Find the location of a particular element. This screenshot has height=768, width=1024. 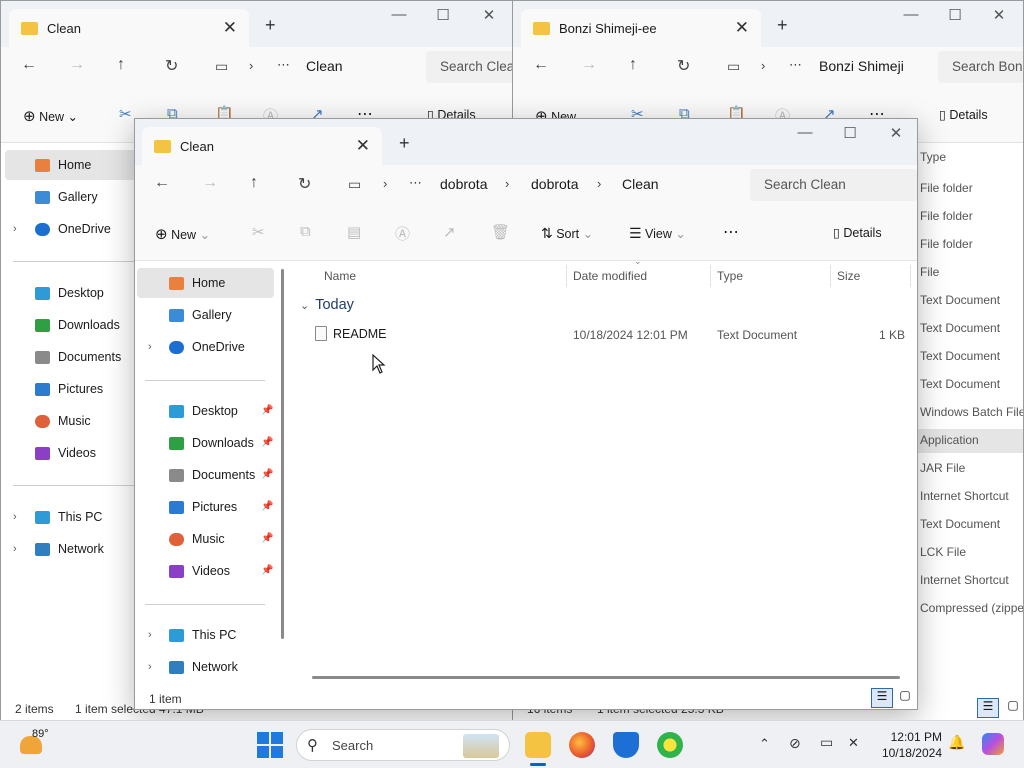

firefox-icon is located at coordinates (582, 745).